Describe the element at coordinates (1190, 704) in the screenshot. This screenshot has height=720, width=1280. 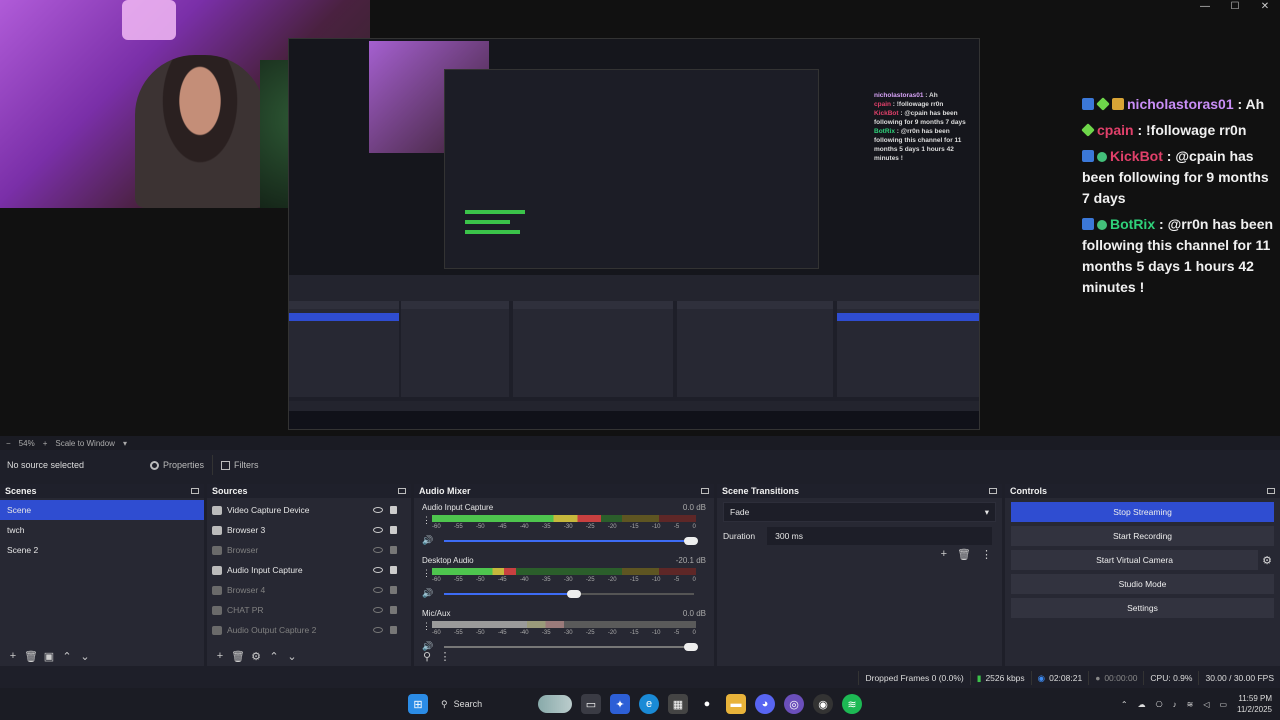
I see `wifi-icon: ≋` at that location.